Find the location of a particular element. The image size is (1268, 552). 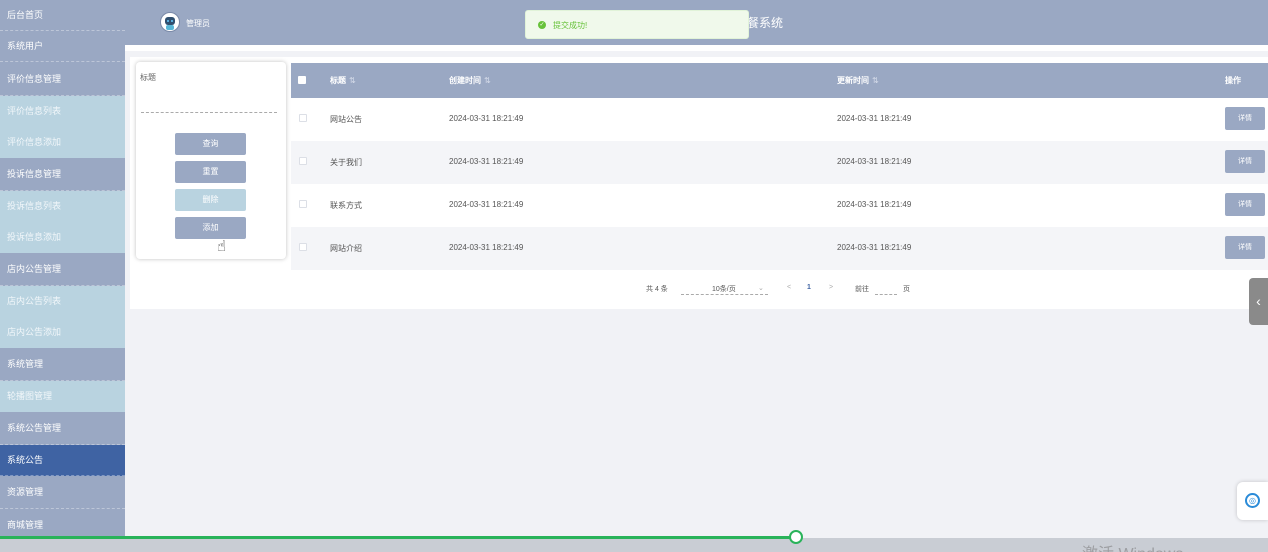

title-search-label: 标题 is located at coordinates (148, 77).